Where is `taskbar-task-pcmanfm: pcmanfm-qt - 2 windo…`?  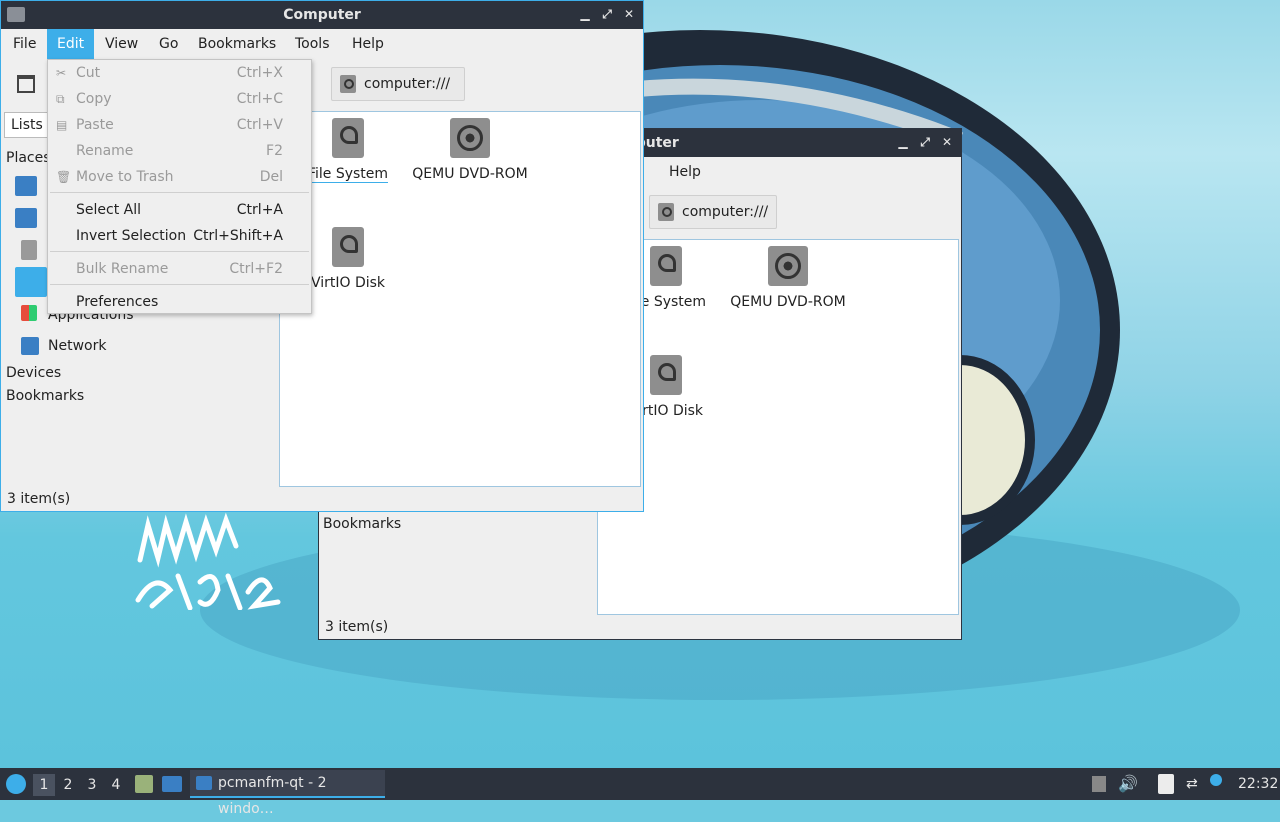 taskbar-task-pcmanfm: pcmanfm-qt - 2 windo… is located at coordinates (287, 793).